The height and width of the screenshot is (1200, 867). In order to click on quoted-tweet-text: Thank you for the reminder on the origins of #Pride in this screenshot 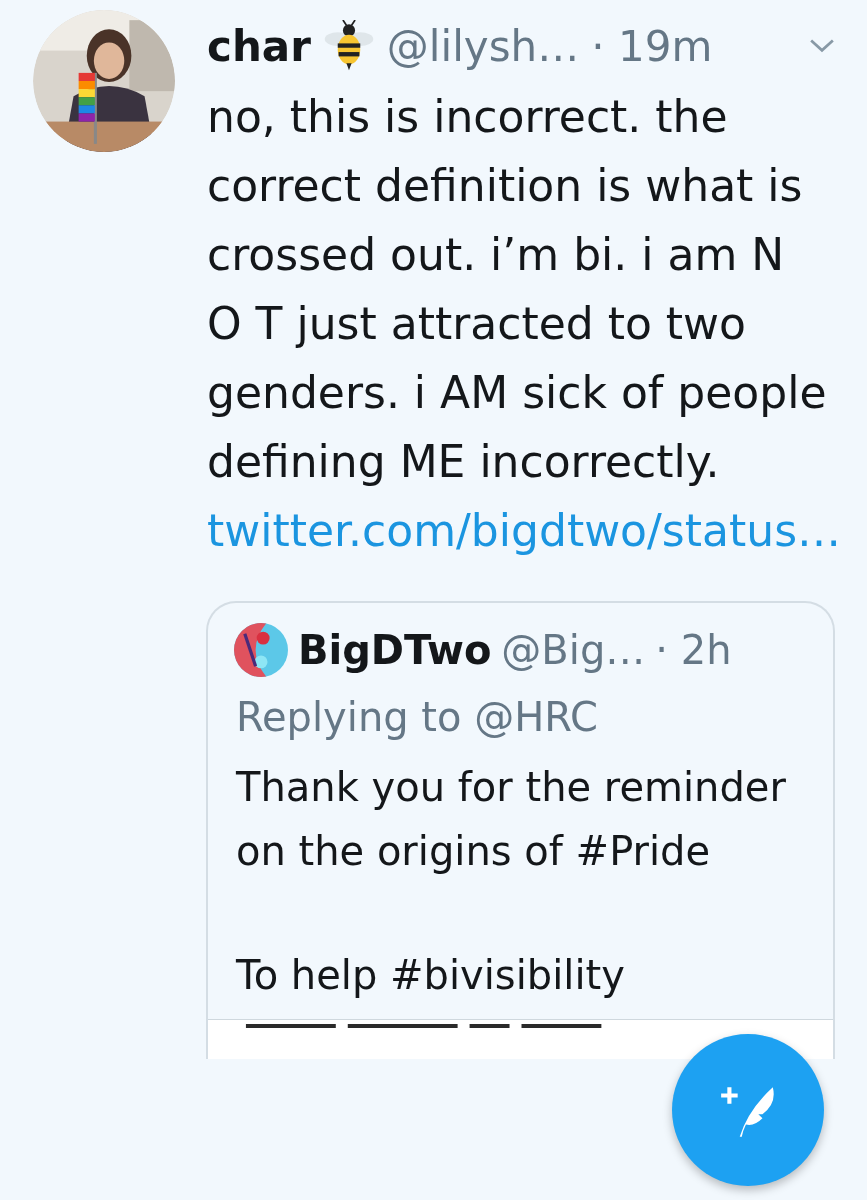, I will do `click(511, 819)`.